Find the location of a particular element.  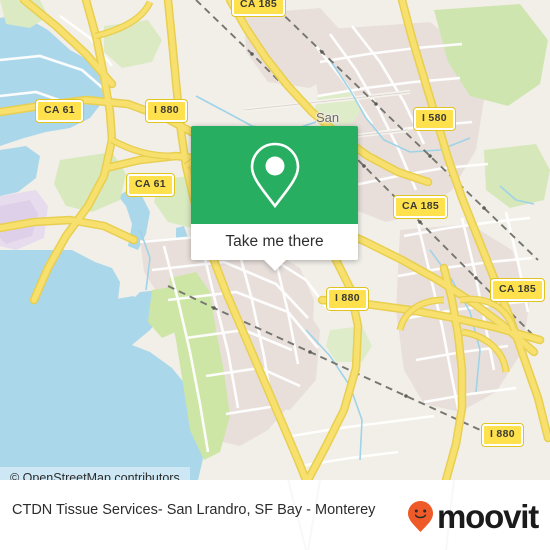

location-popup: Take me there is located at coordinates (274, 198).